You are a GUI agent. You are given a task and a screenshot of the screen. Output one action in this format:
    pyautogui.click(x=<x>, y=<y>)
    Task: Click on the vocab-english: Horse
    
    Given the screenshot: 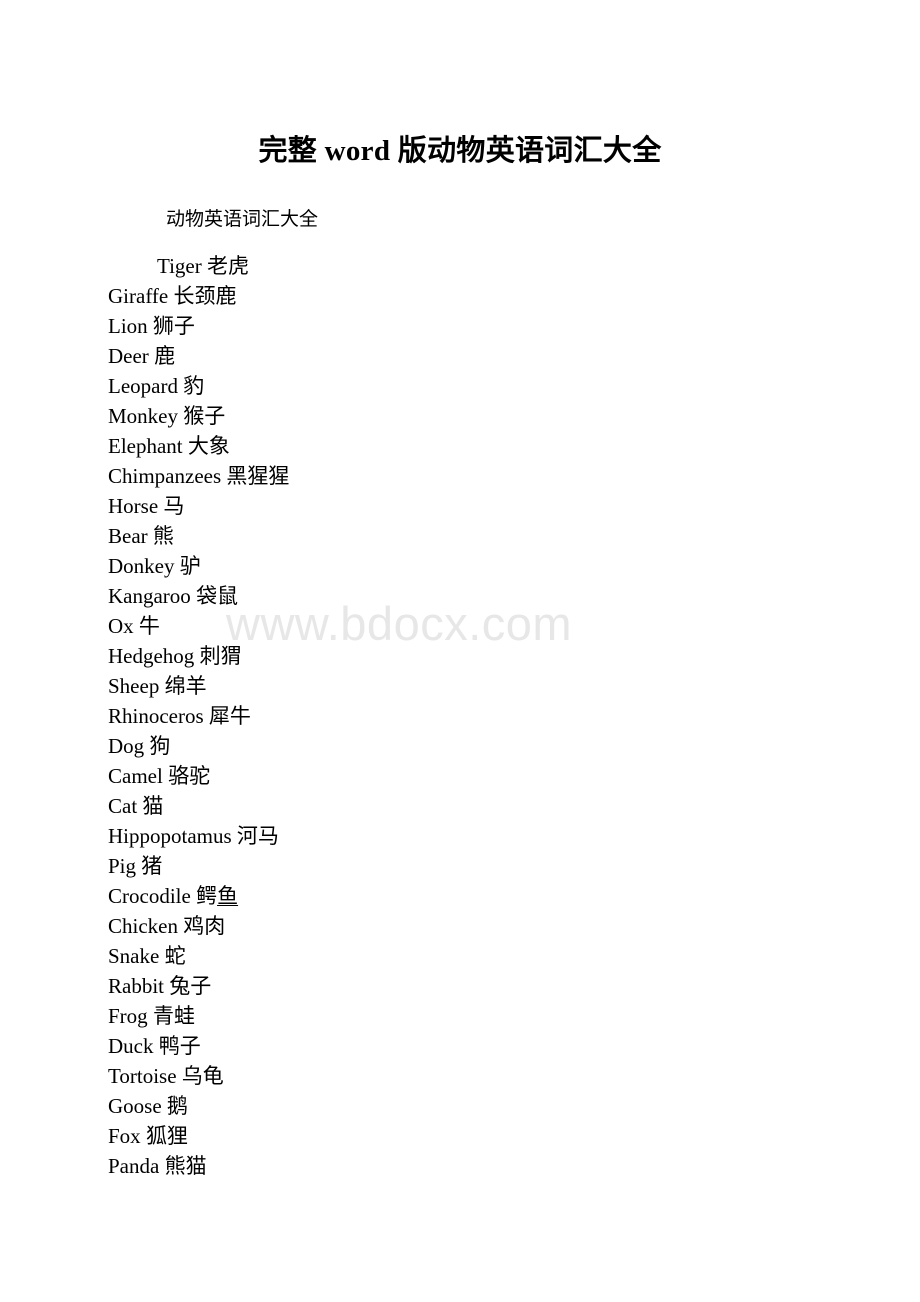 What is the action you would take?
    pyautogui.click(x=133, y=506)
    